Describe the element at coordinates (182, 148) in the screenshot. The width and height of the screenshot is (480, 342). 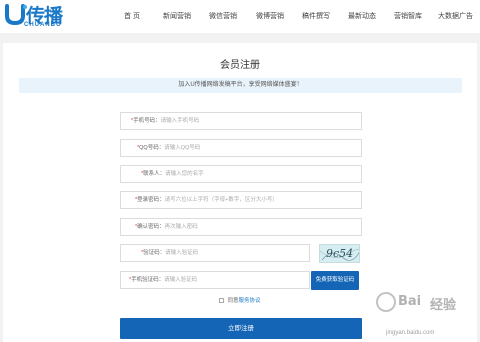
I see `field-placeholder: 请输入QQ号码` at that location.